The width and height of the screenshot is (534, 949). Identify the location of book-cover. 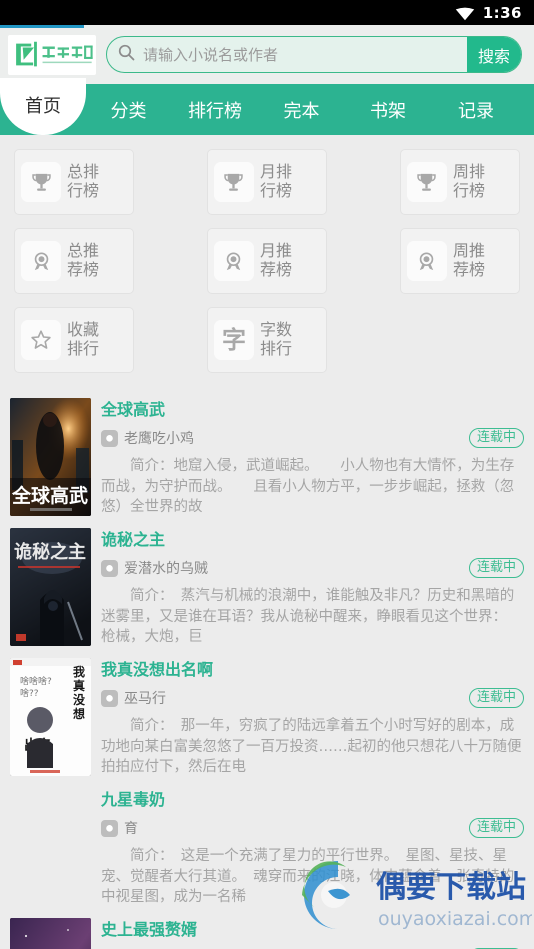
(50, 933).